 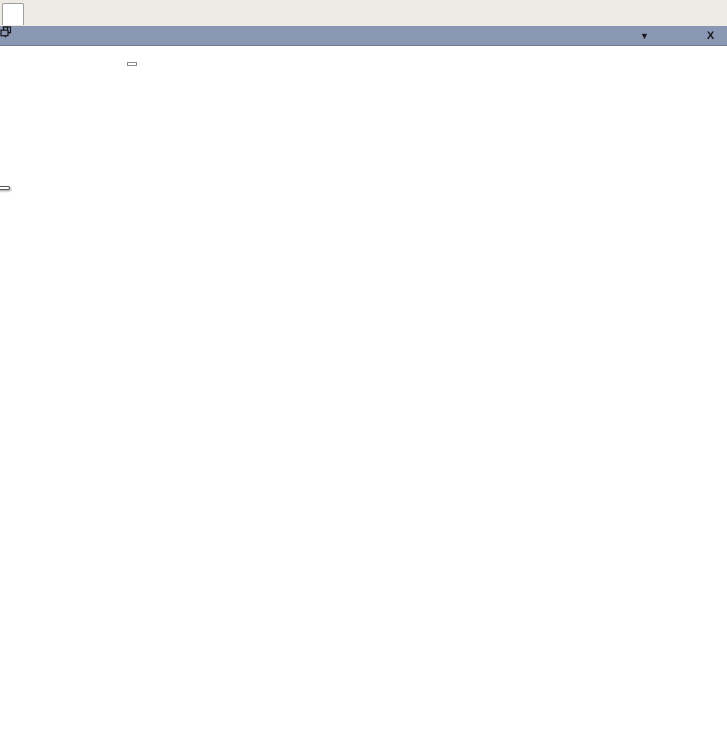 I want to click on bollinger-values-tooltip, so click(x=5, y=188).